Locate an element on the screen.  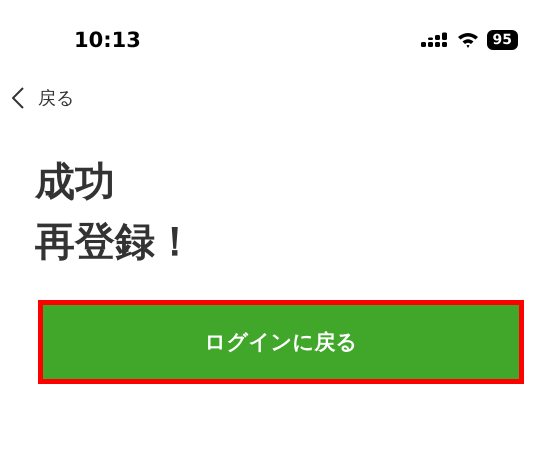
title-text: 再登録！ is located at coordinates (115, 242).